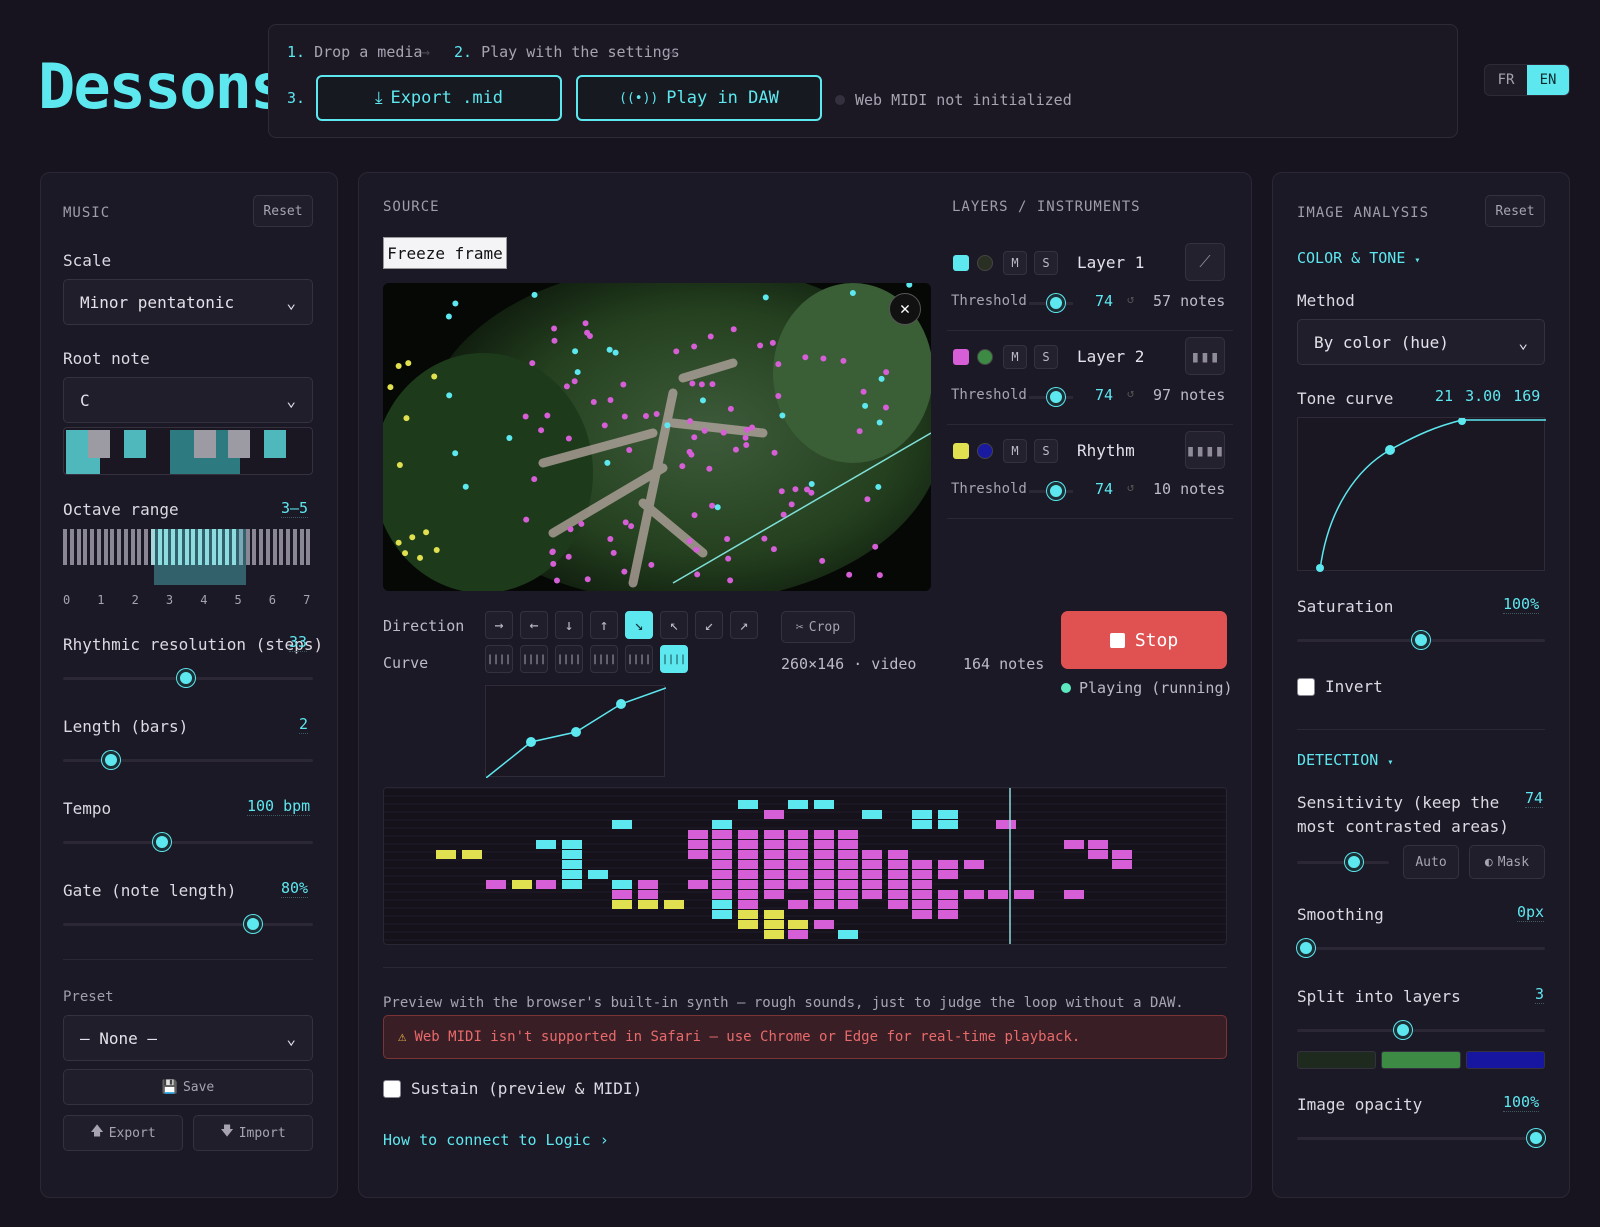 This screenshot has height=1227, width=1600. Describe the element at coordinates (455, 303) in the screenshot. I see `detected-point` at that location.